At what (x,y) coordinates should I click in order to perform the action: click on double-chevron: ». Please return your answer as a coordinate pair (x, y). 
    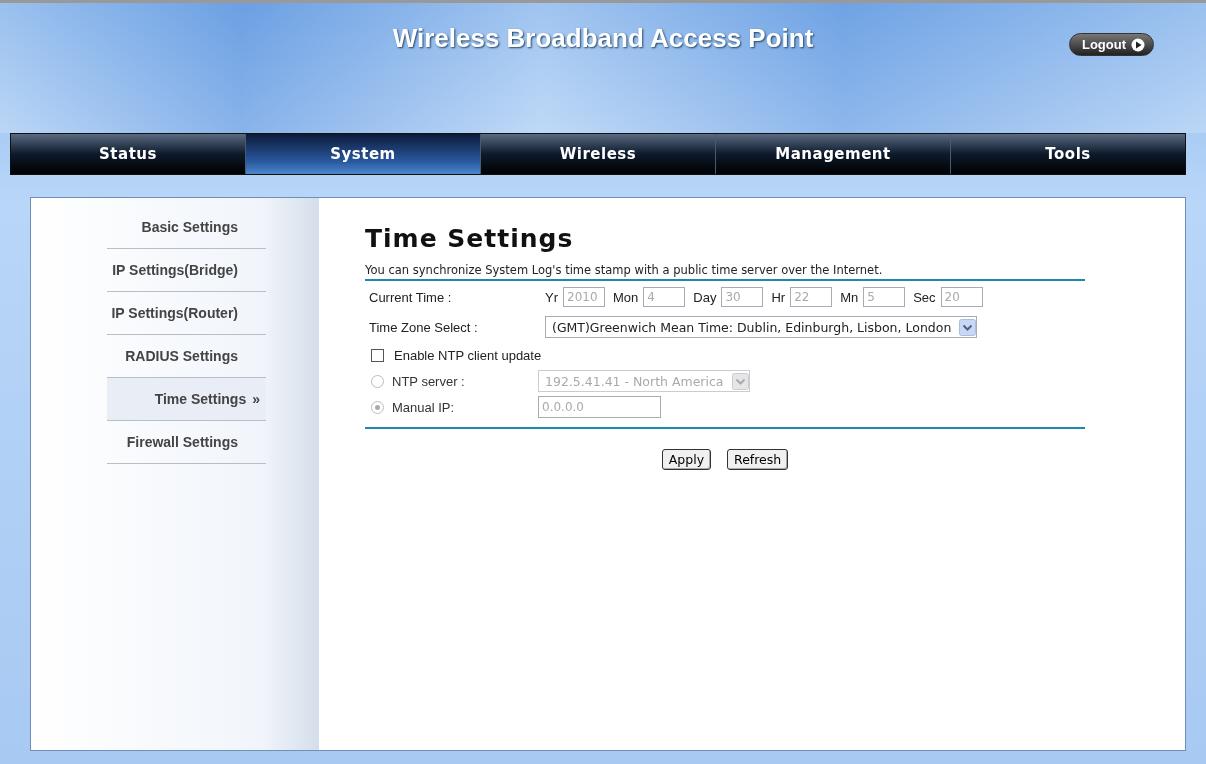
    Looking at the image, I should click on (256, 399).